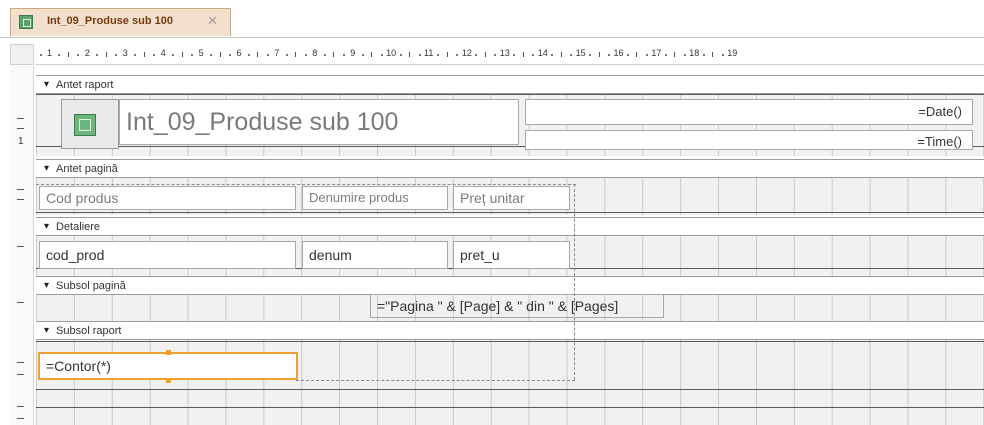 The height and width of the screenshot is (425, 984). What do you see at coordinates (201, 53) in the screenshot?
I see `ruler-number: 5` at bounding box center [201, 53].